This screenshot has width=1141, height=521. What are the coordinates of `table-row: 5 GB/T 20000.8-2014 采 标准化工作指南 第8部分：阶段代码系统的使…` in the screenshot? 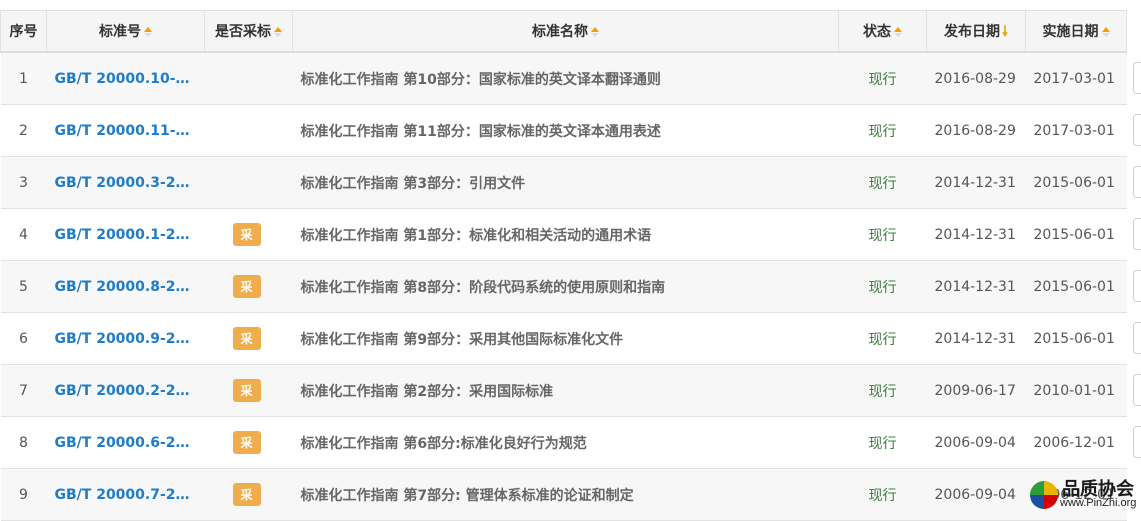 It's located at (563, 286).